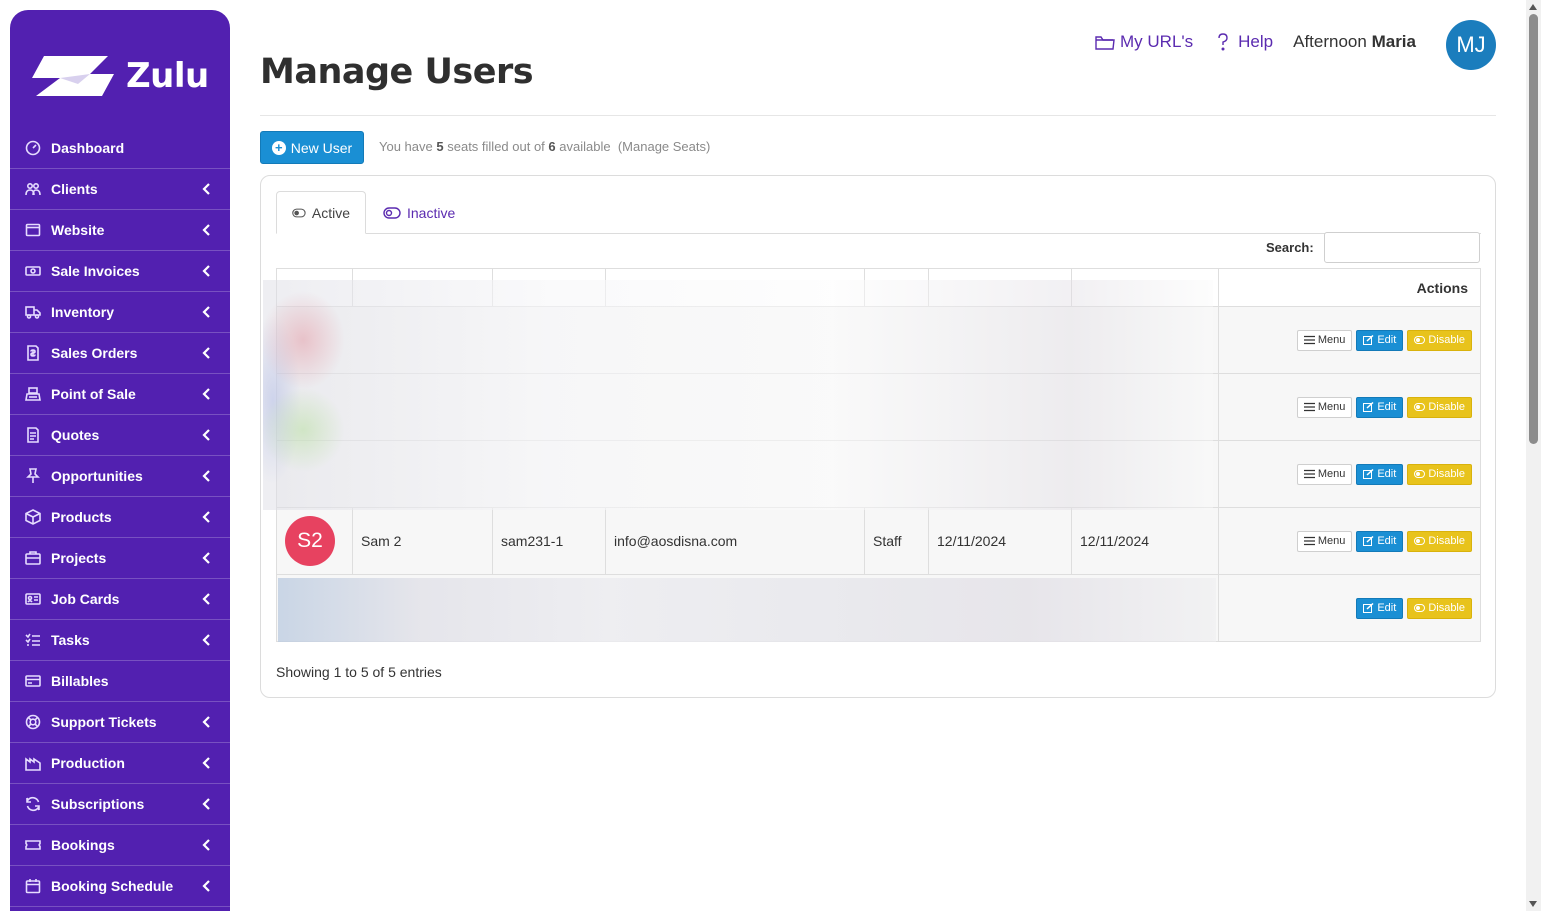  I want to click on my-urls-link: My URL's, so click(1144, 42).